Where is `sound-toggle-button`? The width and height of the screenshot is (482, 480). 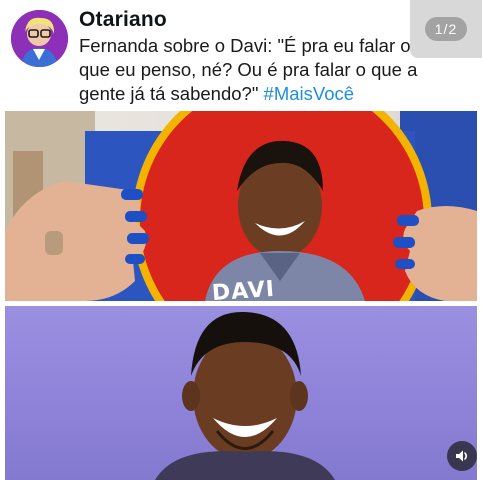
sound-toggle-button is located at coordinates (462, 456).